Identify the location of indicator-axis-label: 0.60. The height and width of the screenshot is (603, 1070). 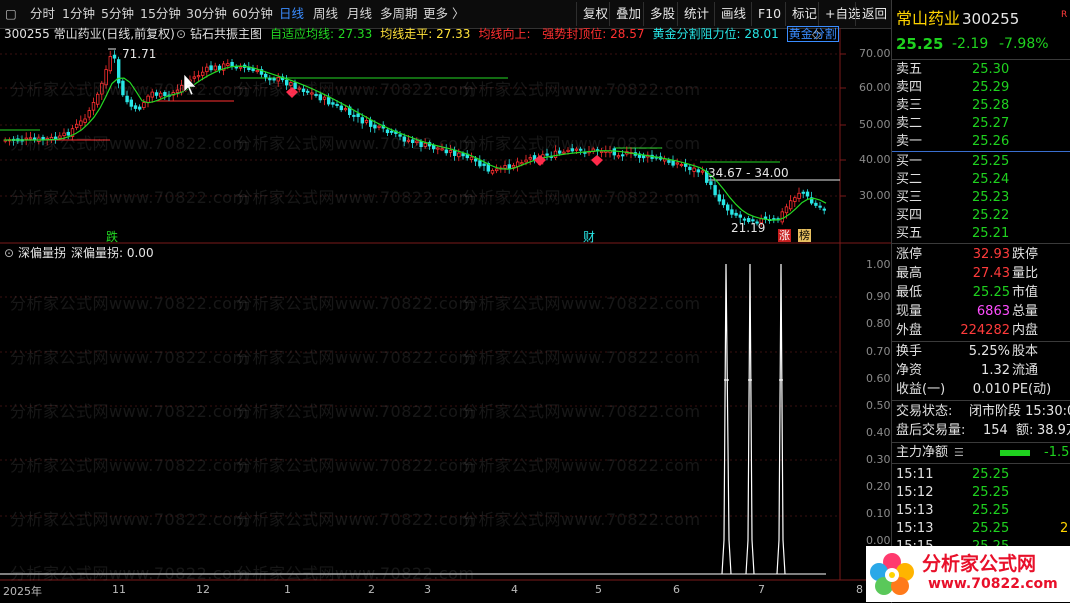
(878, 378).